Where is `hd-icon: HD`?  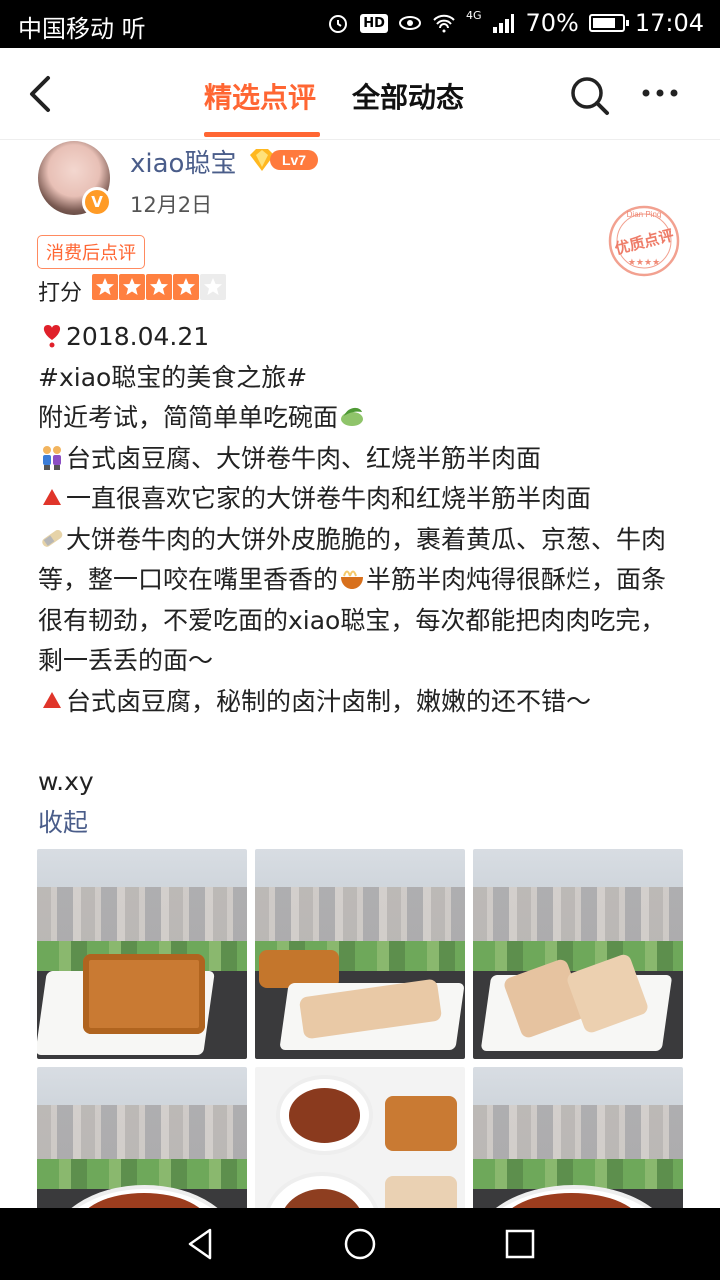 hd-icon: HD is located at coordinates (374, 23).